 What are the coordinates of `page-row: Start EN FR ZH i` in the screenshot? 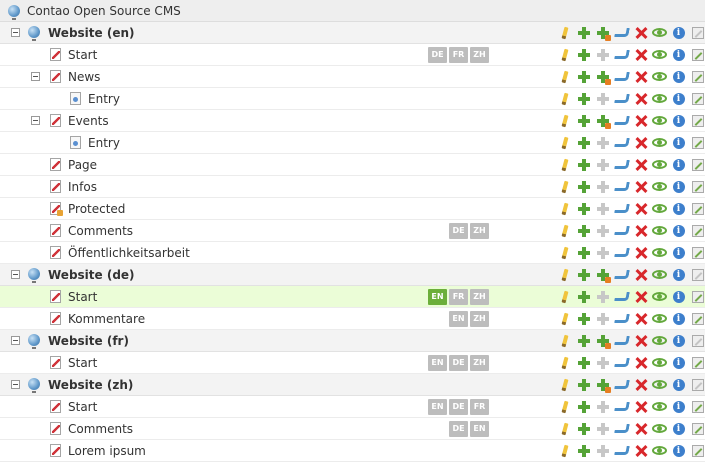 It's located at (352, 297).